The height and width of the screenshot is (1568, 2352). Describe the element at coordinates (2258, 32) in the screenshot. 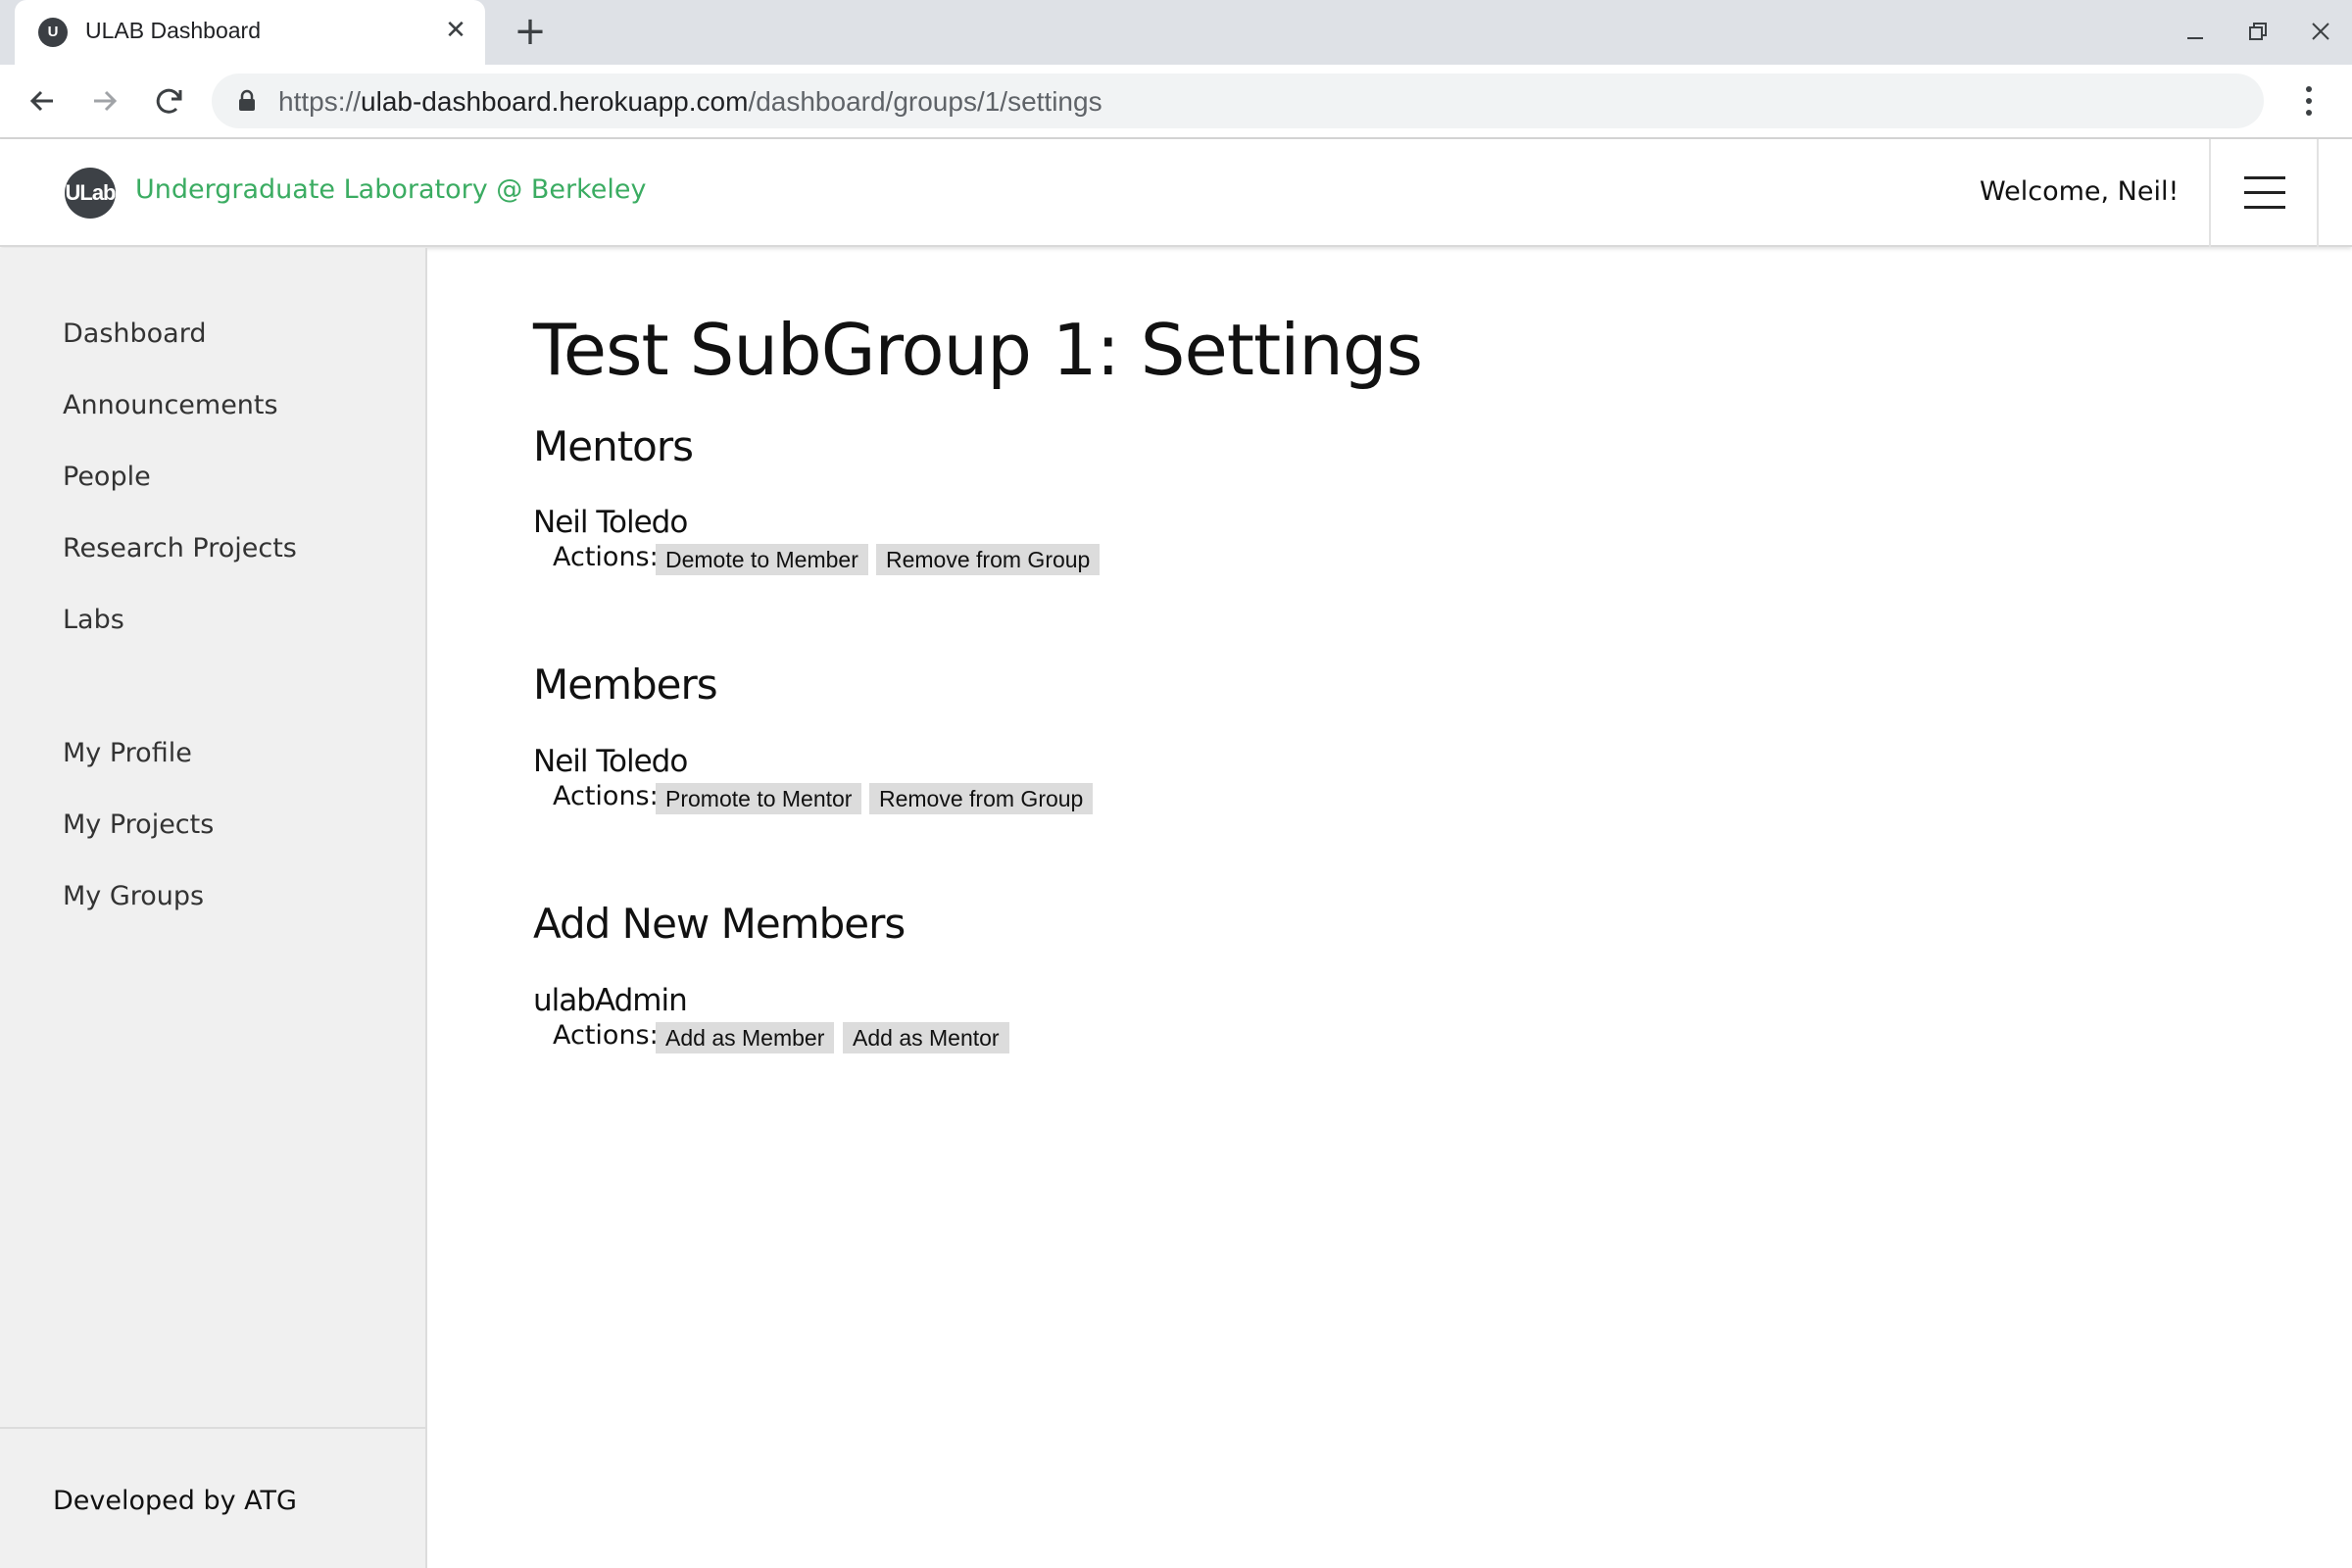

I see `restore-icon` at that location.